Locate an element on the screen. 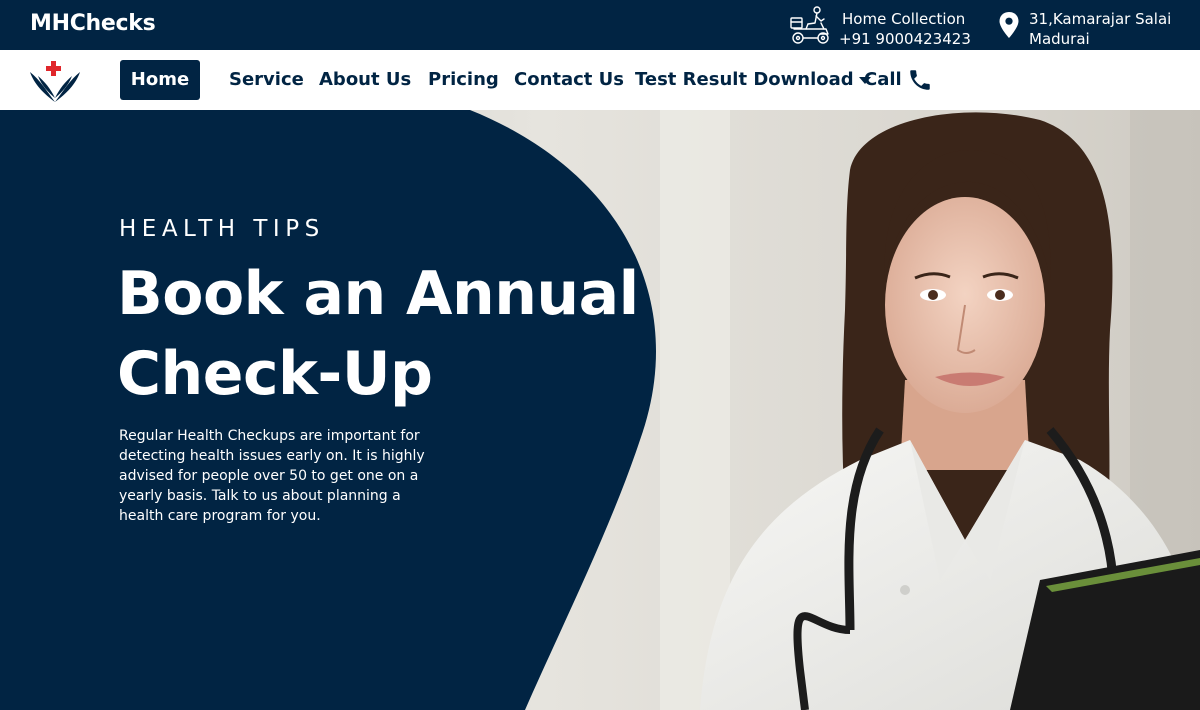 The width and height of the screenshot is (1200, 710). home-collection-phone: +91 9000423423 is located at coordinates (905, 39).